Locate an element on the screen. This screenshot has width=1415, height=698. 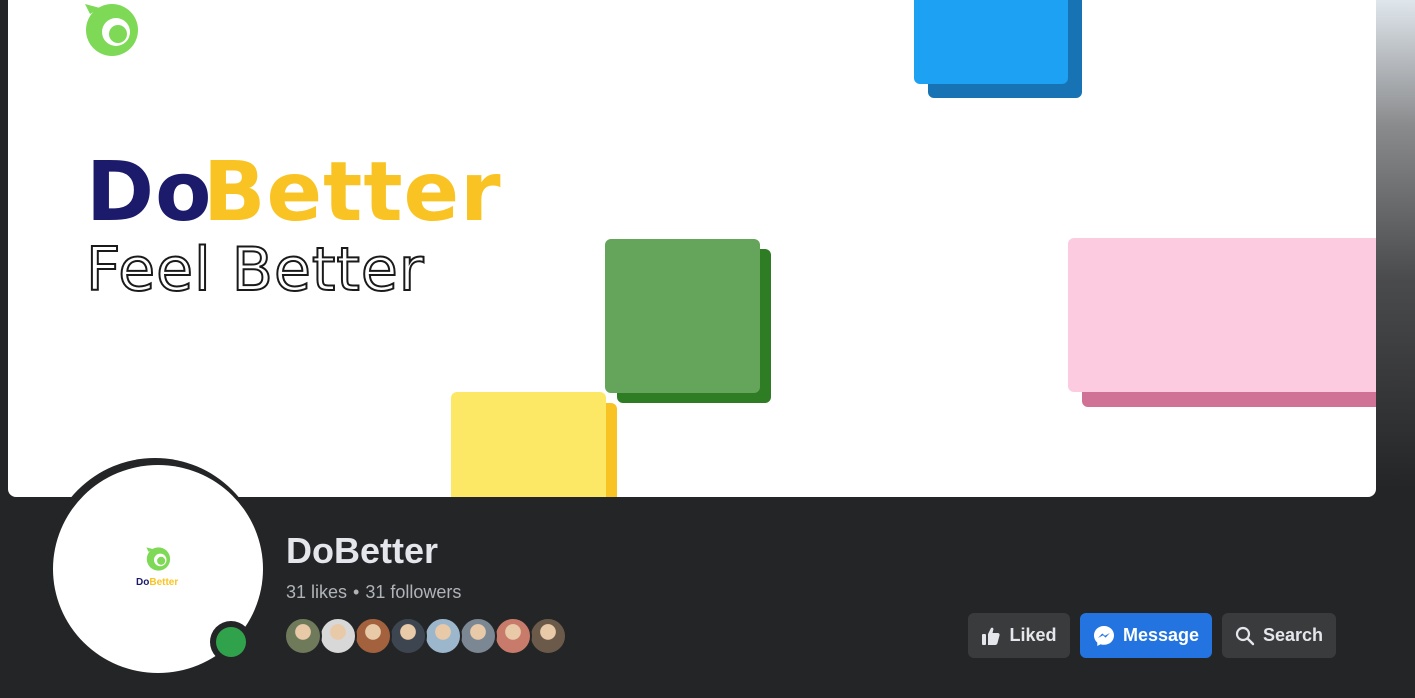
brand-better-text: Better is located at coordinates (352, 192).